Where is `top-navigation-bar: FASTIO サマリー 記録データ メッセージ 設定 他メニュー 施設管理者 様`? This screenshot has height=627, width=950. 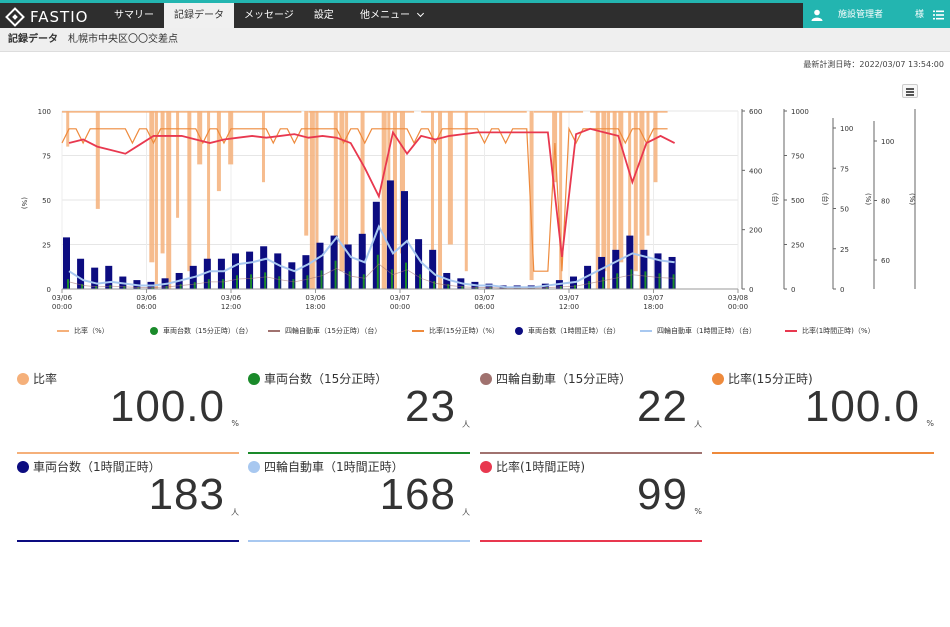
top-navigation-bar: FASTIO サマリー 記録データ メッセージ 設定 他メニュー 施設管理者 様 is located at coordinates (475, 14).